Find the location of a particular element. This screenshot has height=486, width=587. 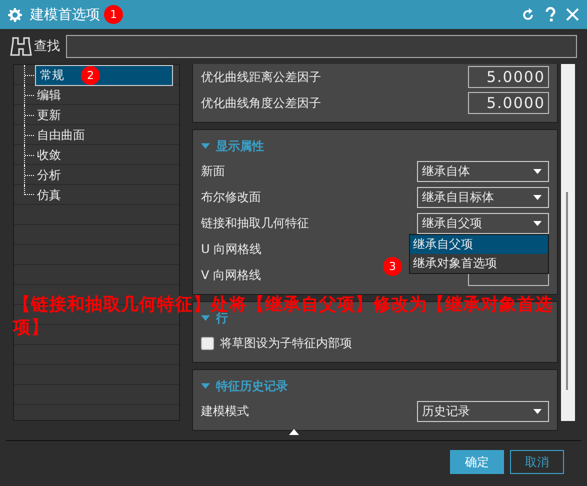

scrollbar is located at coordinates (568, 242).